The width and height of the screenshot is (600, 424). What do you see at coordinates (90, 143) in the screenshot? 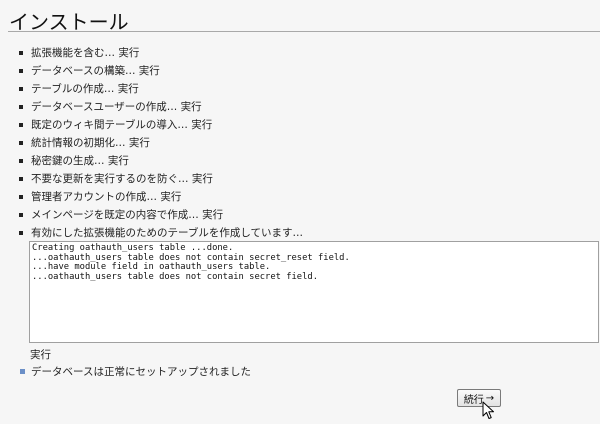
I see `step-label: 統計情報の初期化… 実行` at bounding box center [90, 143].